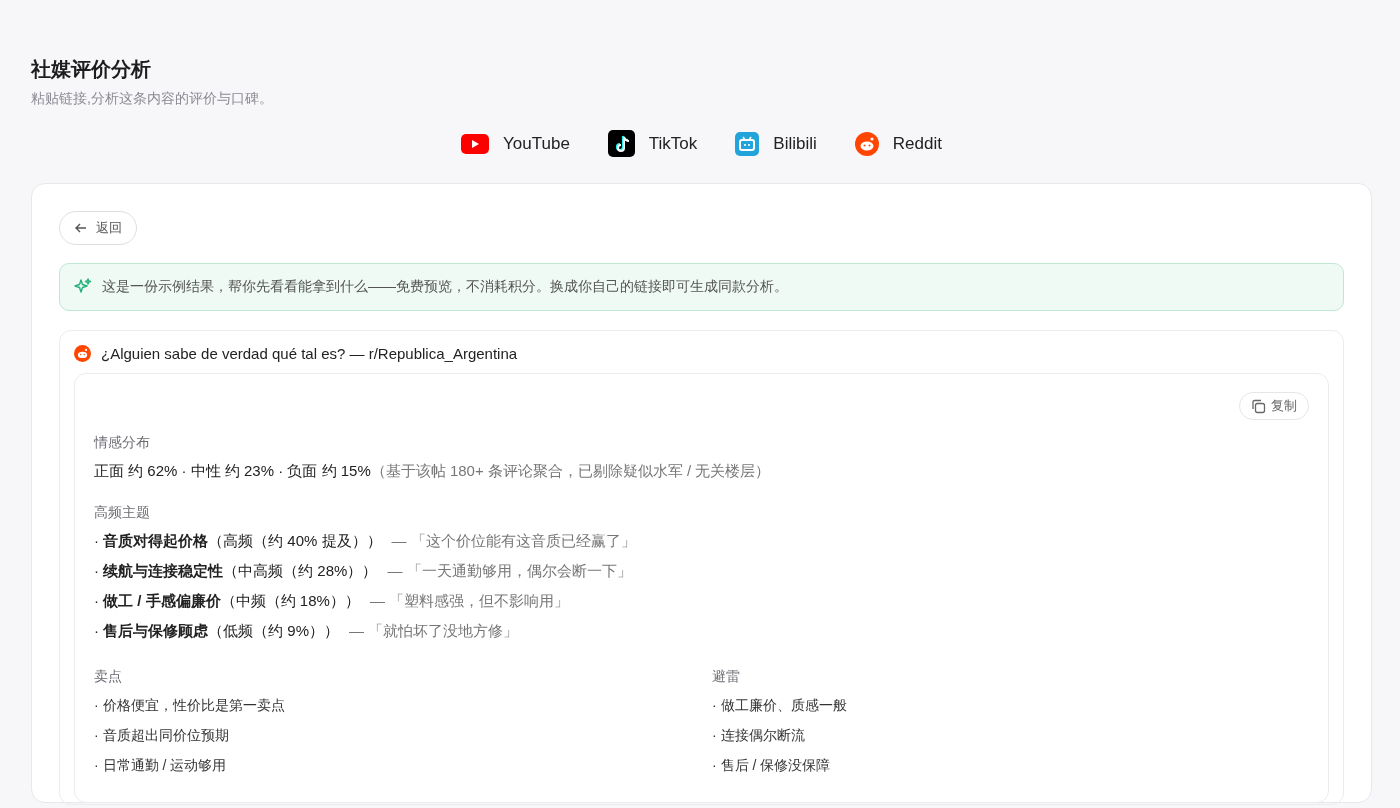  What do you see at coordinates (780, 705) in the screenshot?
I see `list-item: · 做工廉价、质感一般` at bounding box center [780, 705].